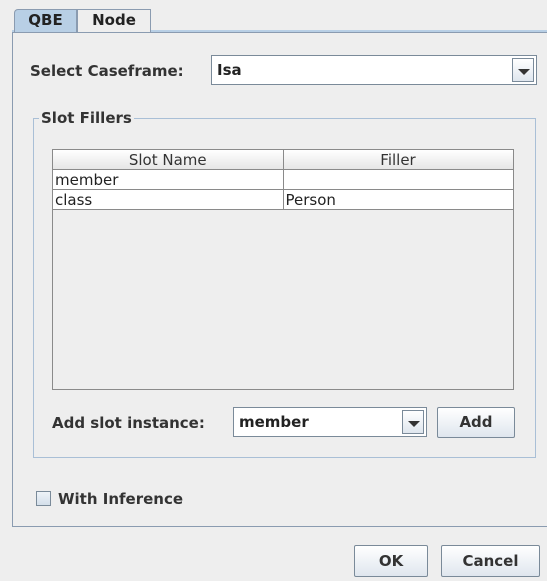 The height and width of the screenshot is (581, 547). What do you see at coordinates (330, 422) in the screenshot?
I see `slot-instance-select: member` at bounding box center [330, 422].